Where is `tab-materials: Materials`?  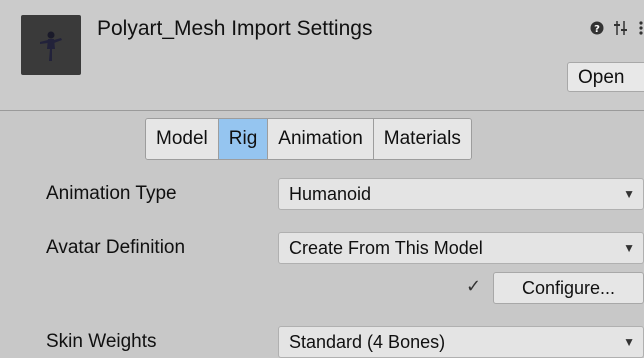 tab-materials: Materials is located at coordinates (422, 139).